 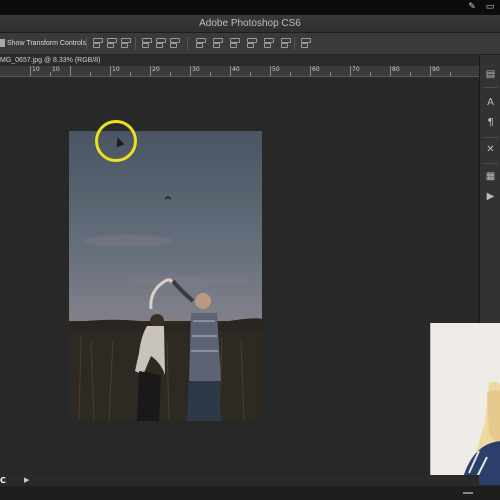 I want to click on horizontal-ruler: 10 10 10 20 30 40 50 60 70 80 90, so click(x=239, y=71).